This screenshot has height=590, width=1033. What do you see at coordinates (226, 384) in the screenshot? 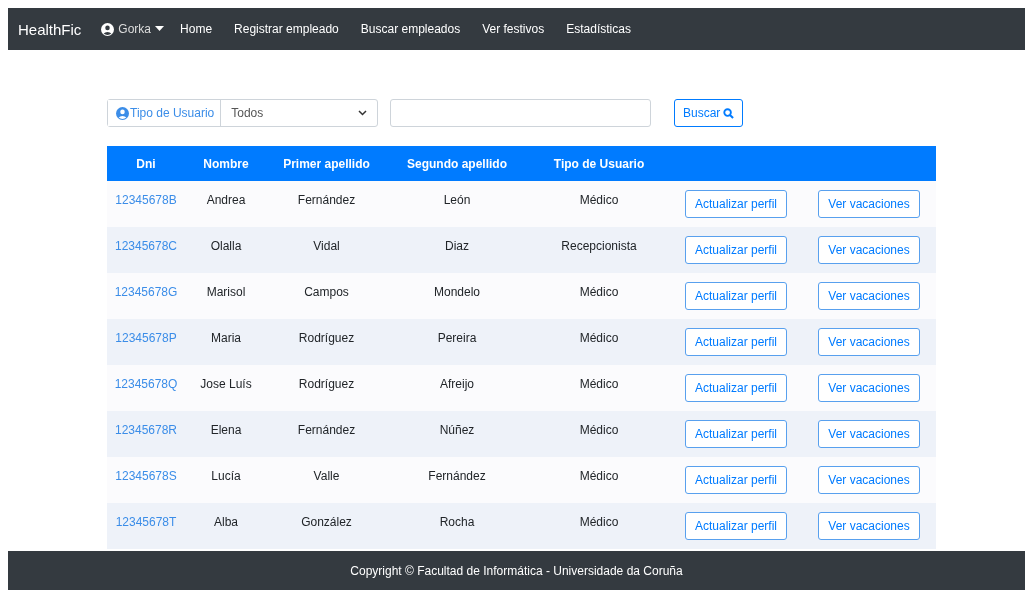
I see `table-cell: Jose Luís` at bounding box center [226, 384].